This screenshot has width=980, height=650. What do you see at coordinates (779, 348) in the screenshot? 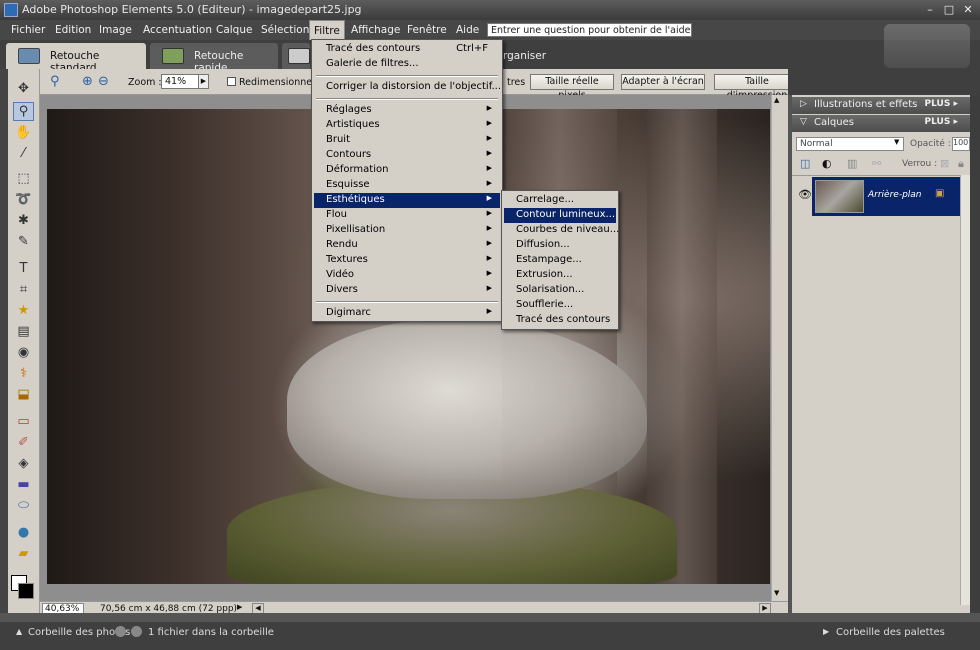
I see `vertical-scrollbar: ▲ ▼` at bounding box center [779, 348].